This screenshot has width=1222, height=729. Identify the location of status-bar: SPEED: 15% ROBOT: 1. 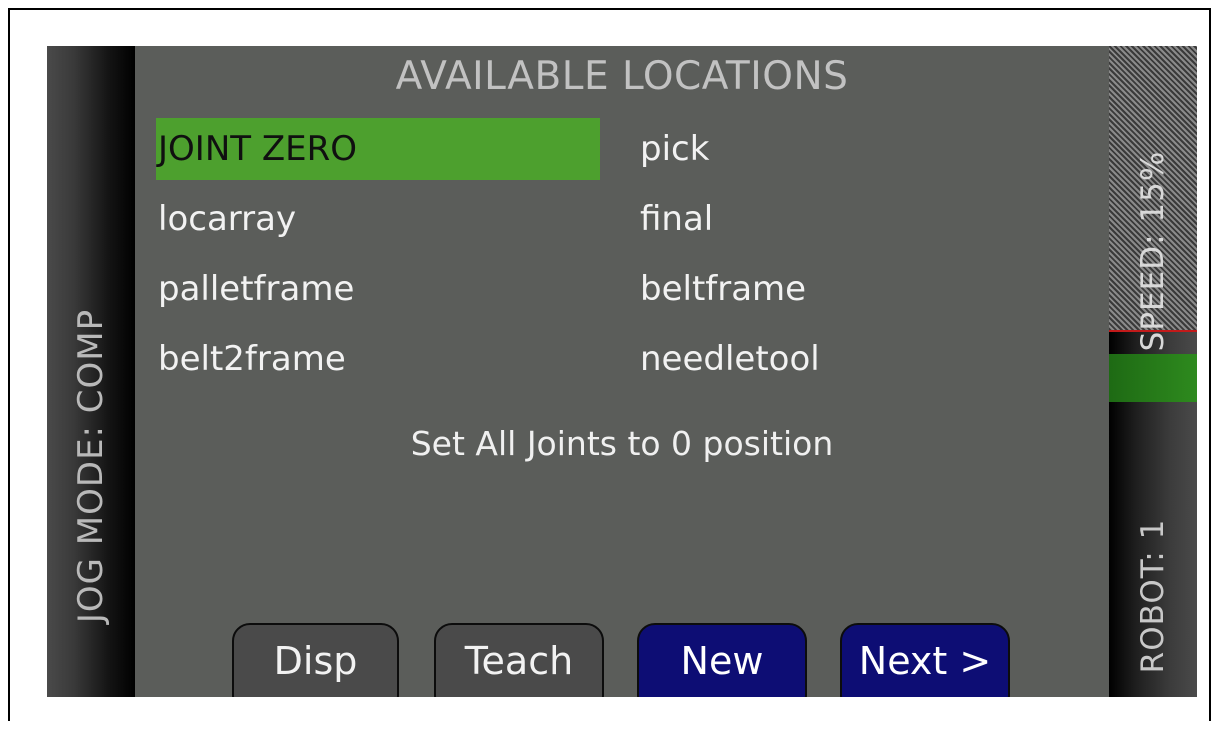
(1153, 371).